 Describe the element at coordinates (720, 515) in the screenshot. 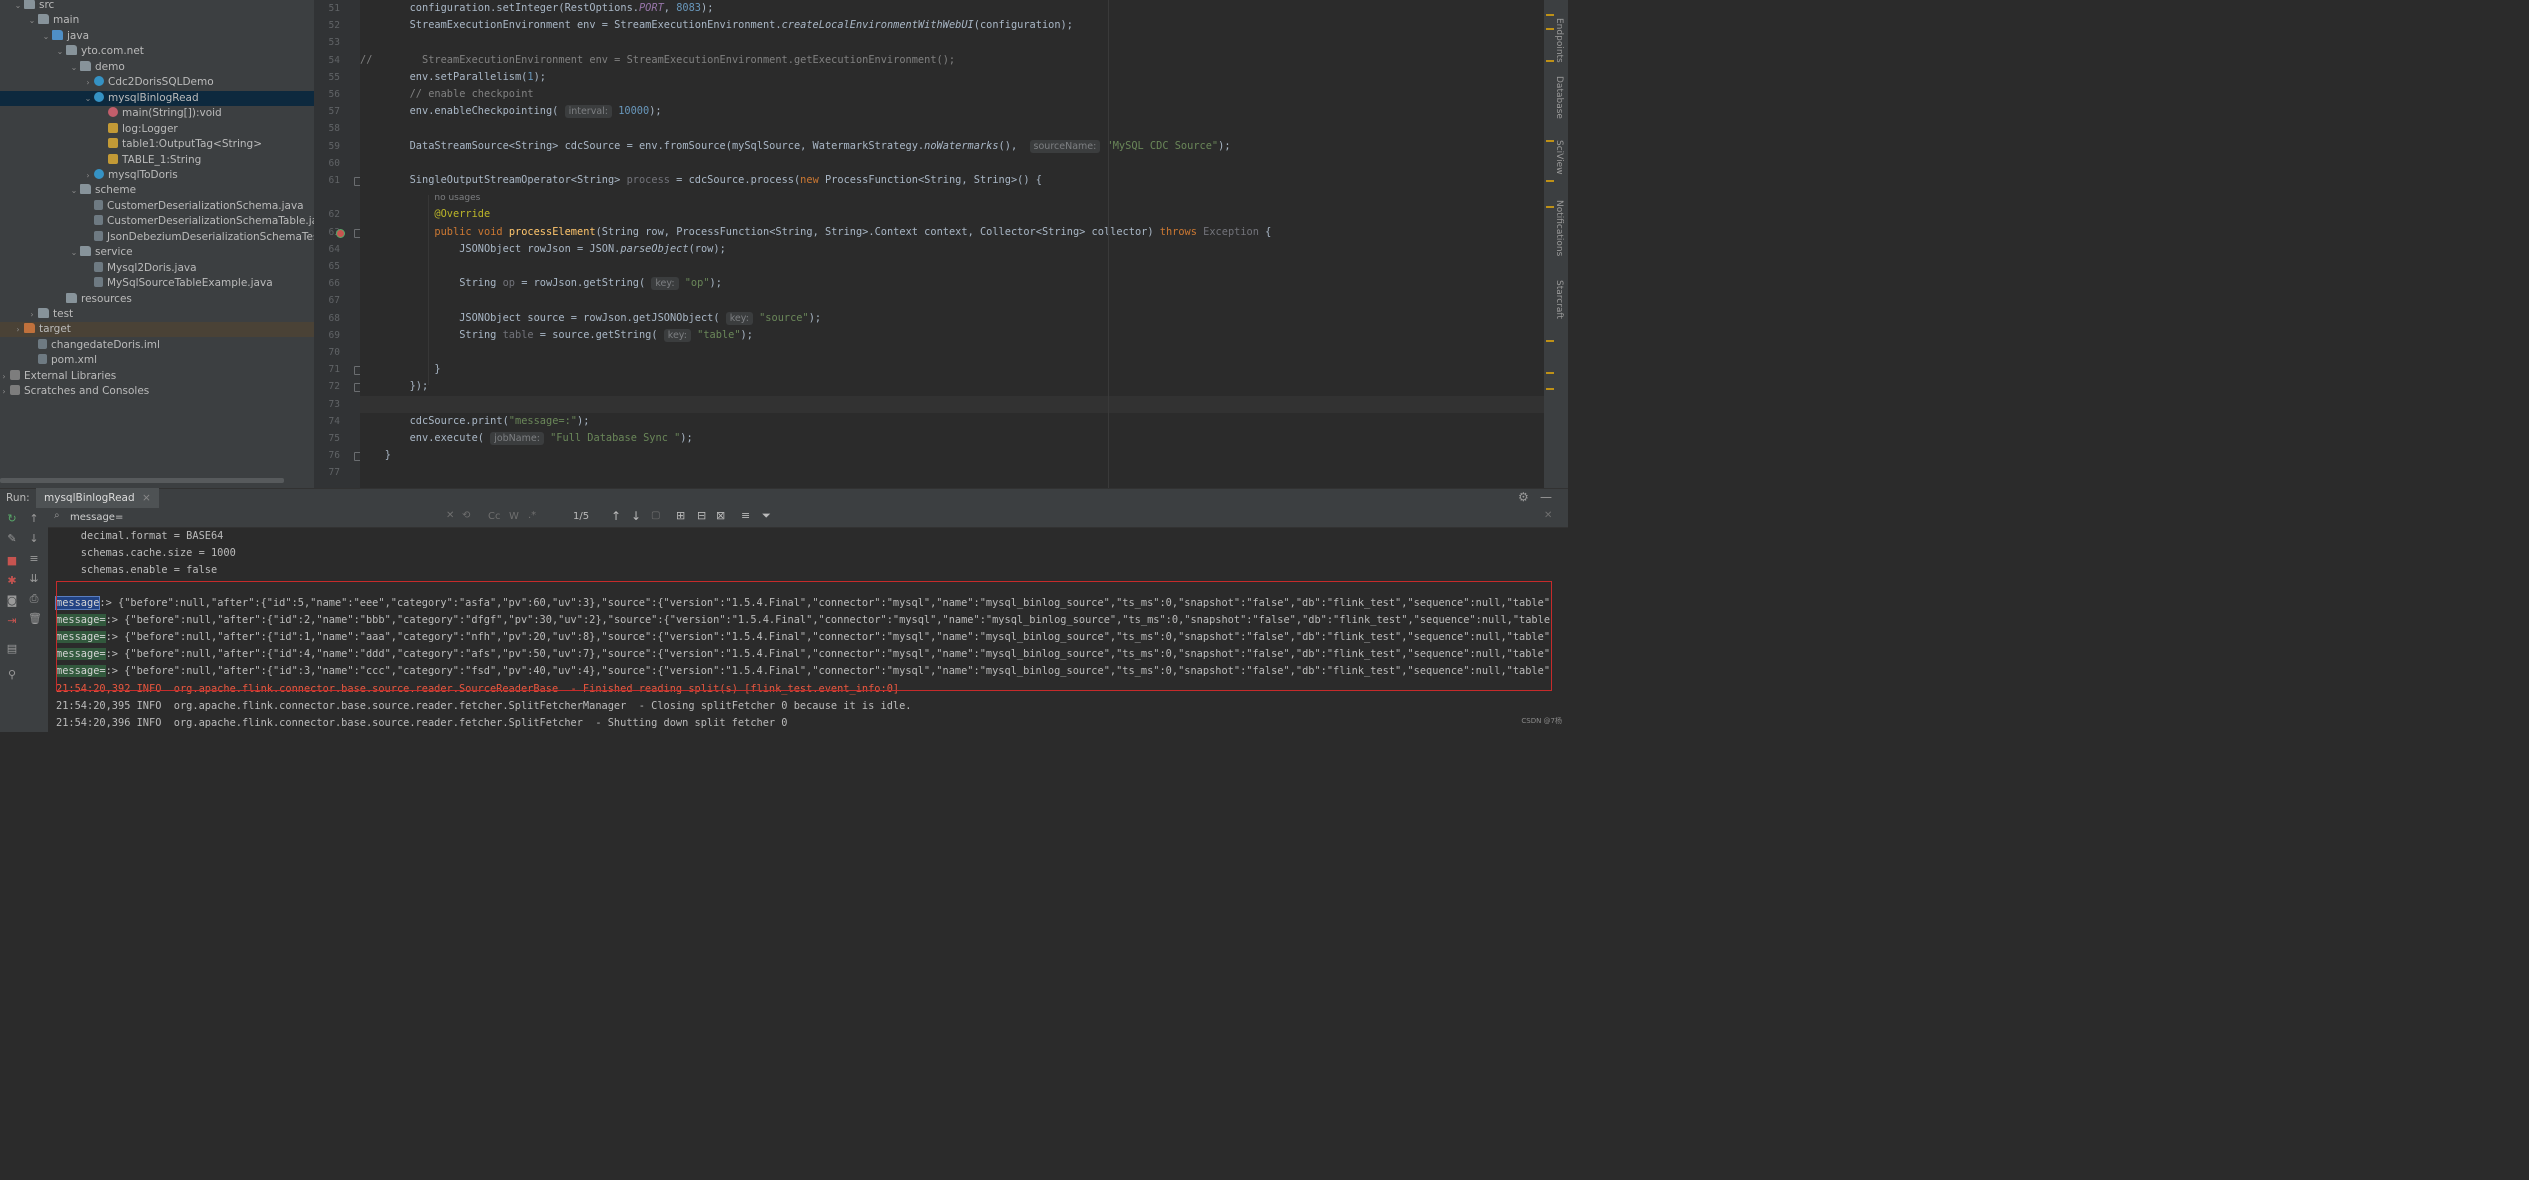

I see `select-all-occurrences-icon: ⊠` at that location.